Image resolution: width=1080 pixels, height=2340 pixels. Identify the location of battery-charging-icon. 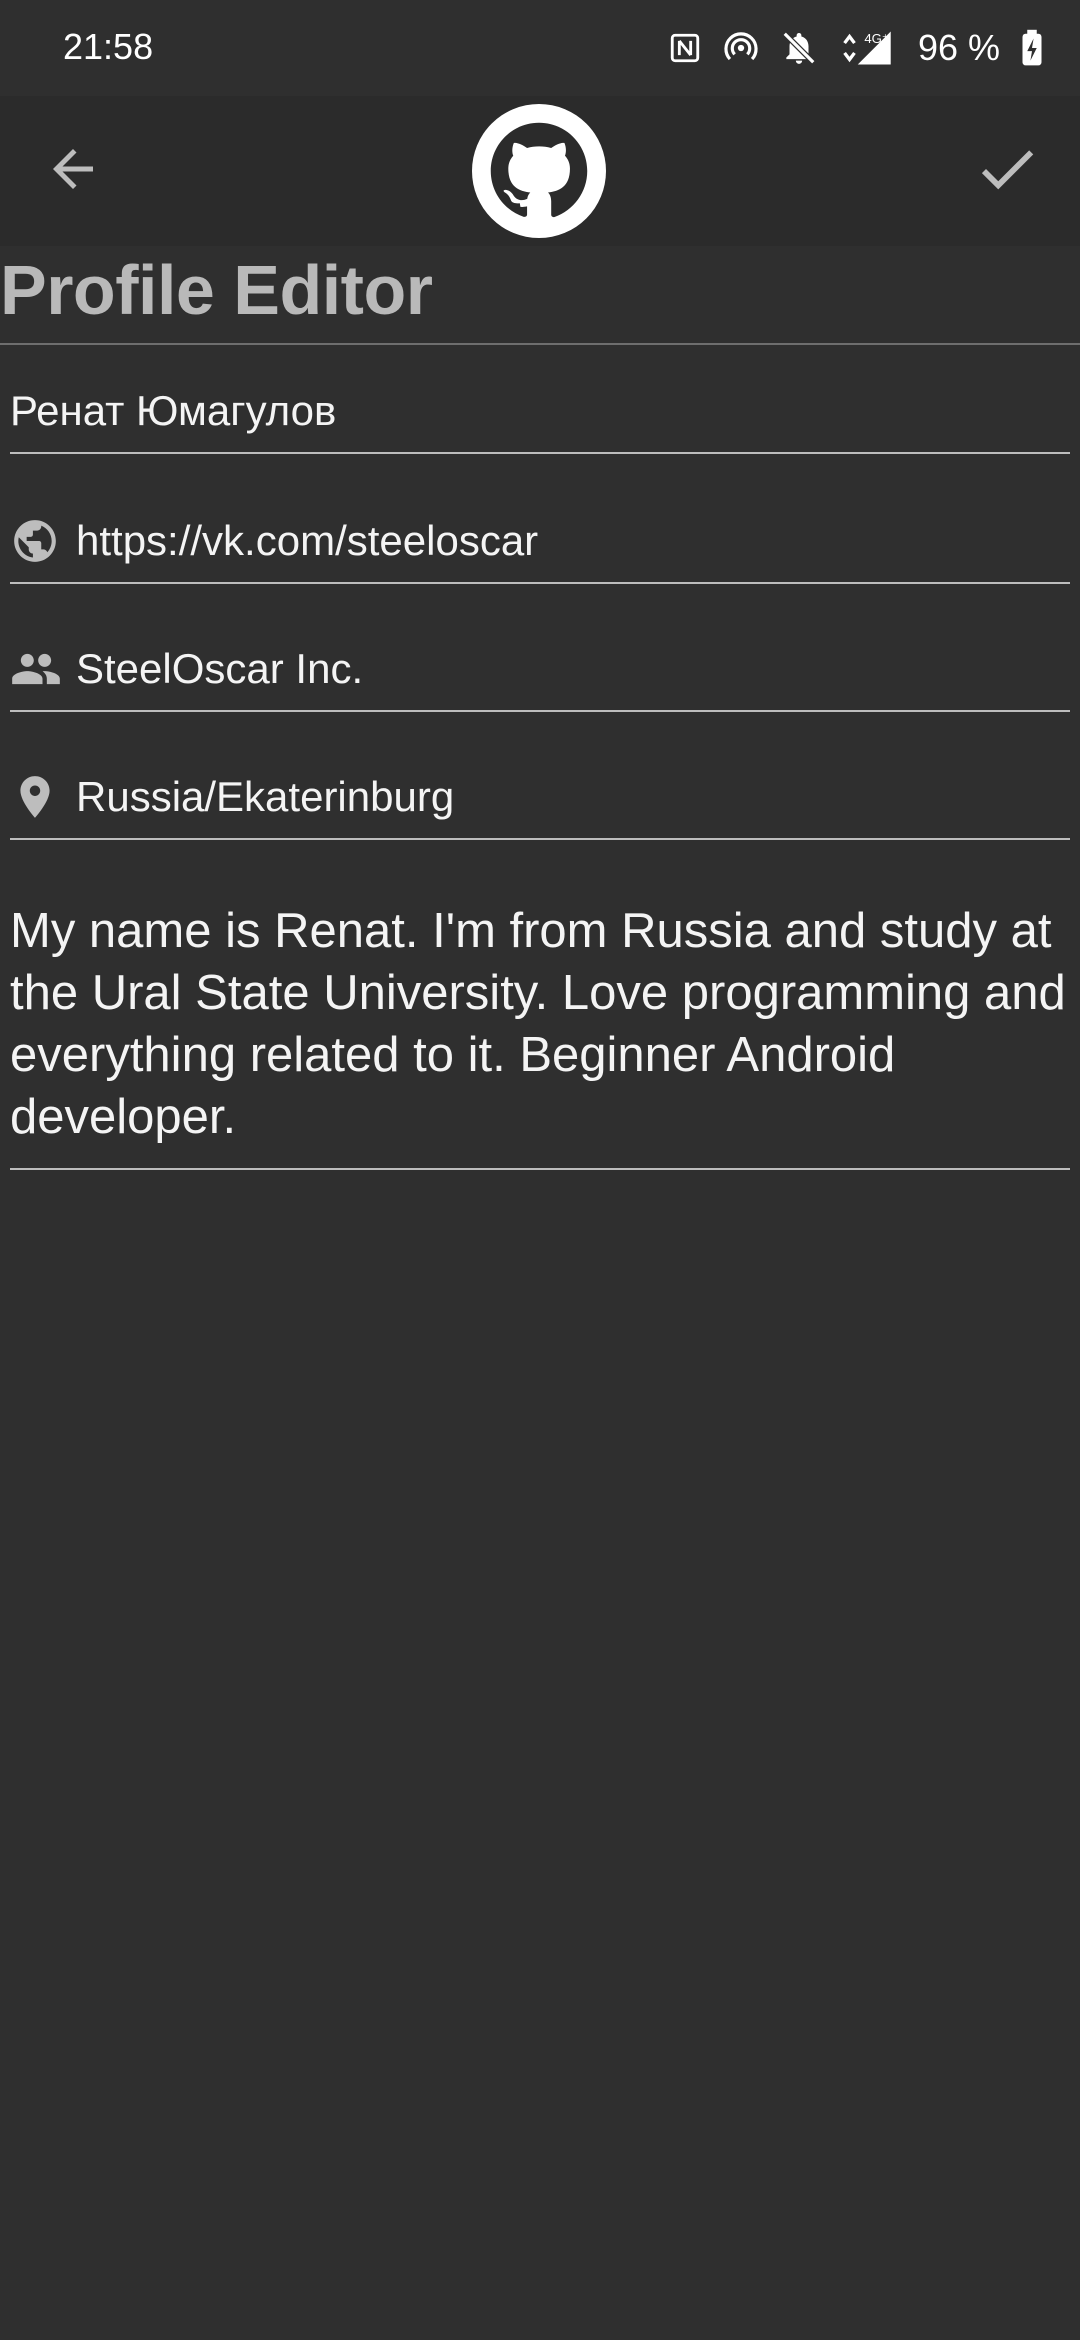
(1032, 48).